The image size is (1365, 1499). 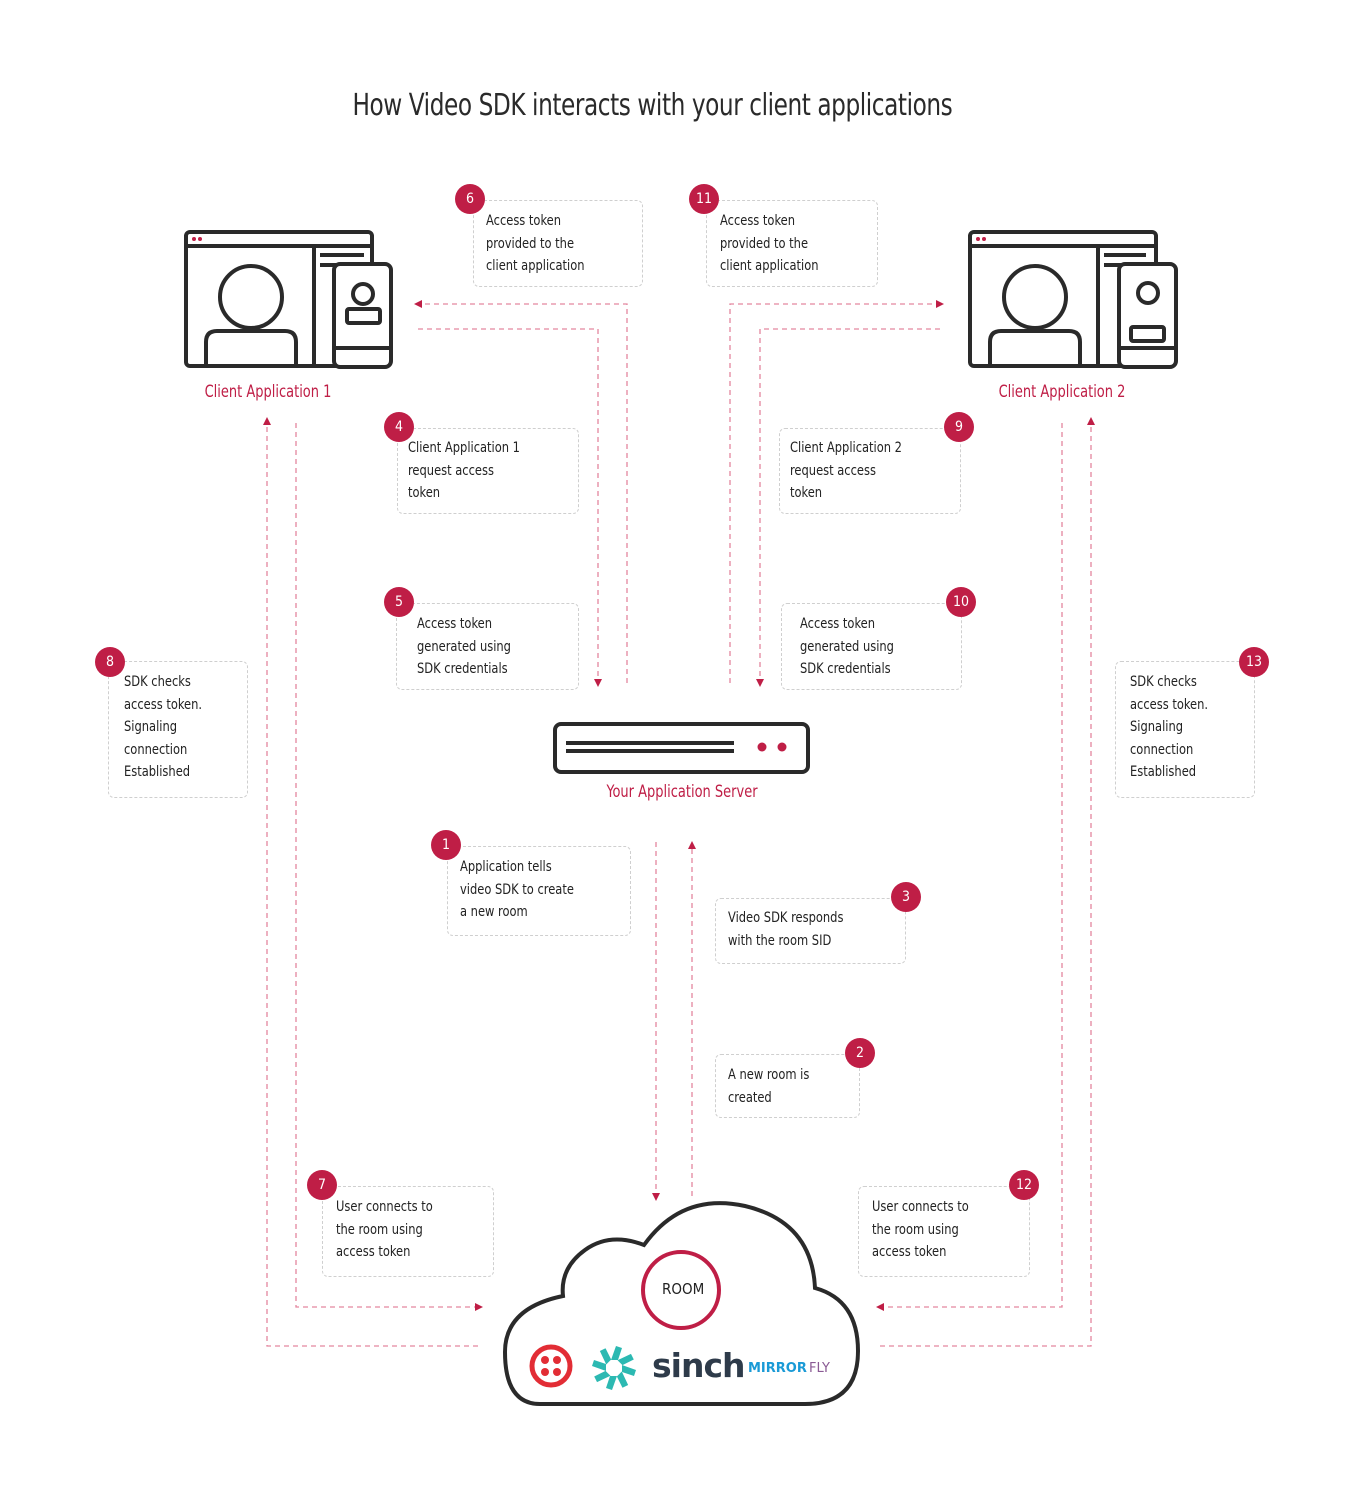 What do you see at coordinates (769, 1075) in the screenshot?
I see `step-text-line: A new room is` at bounding box center [769, 1075].